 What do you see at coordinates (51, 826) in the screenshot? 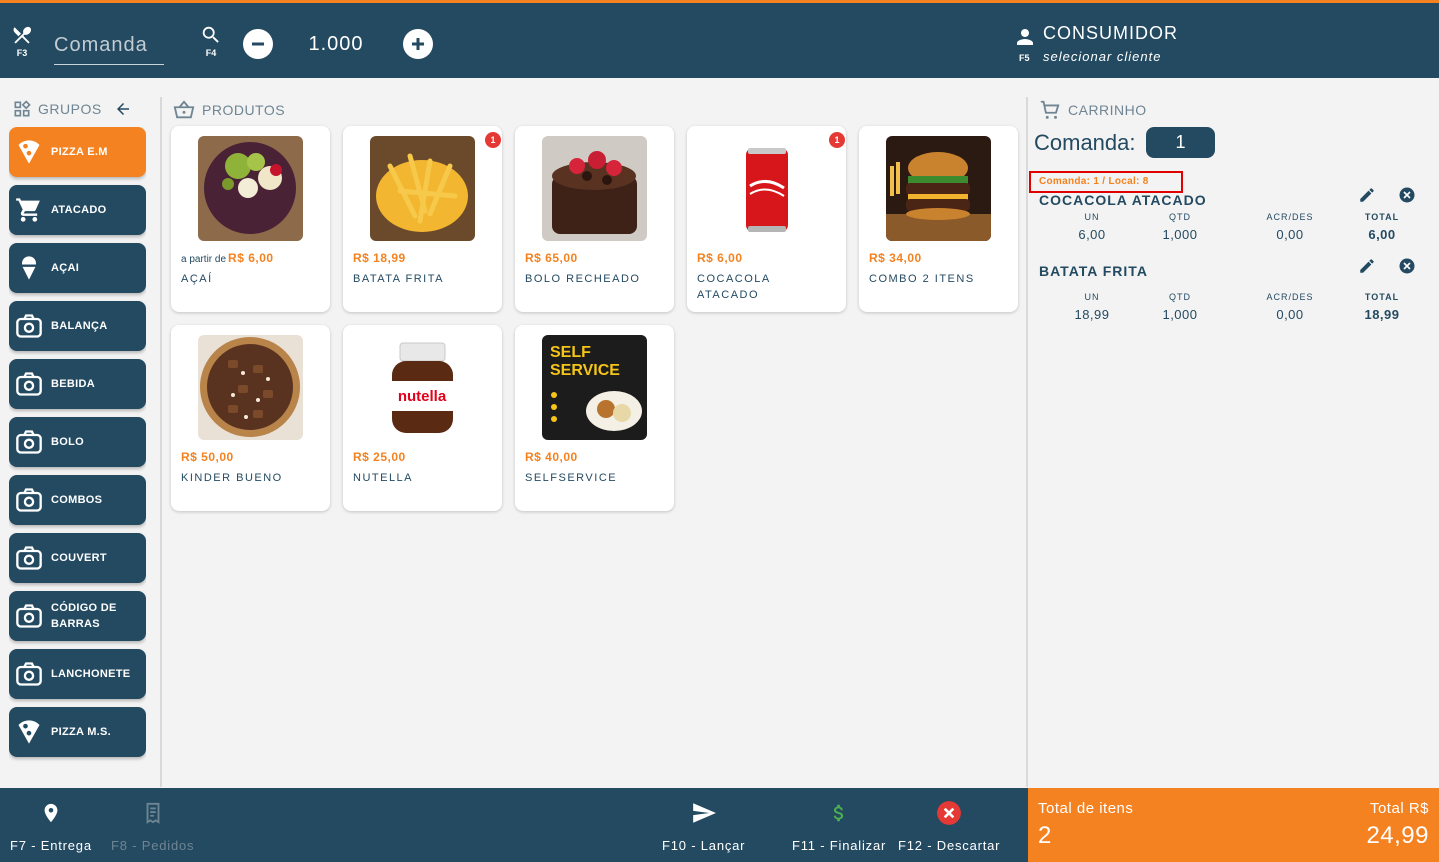
I see `delivery-button: F7 - Entrega` at bounding box center [51, 826].